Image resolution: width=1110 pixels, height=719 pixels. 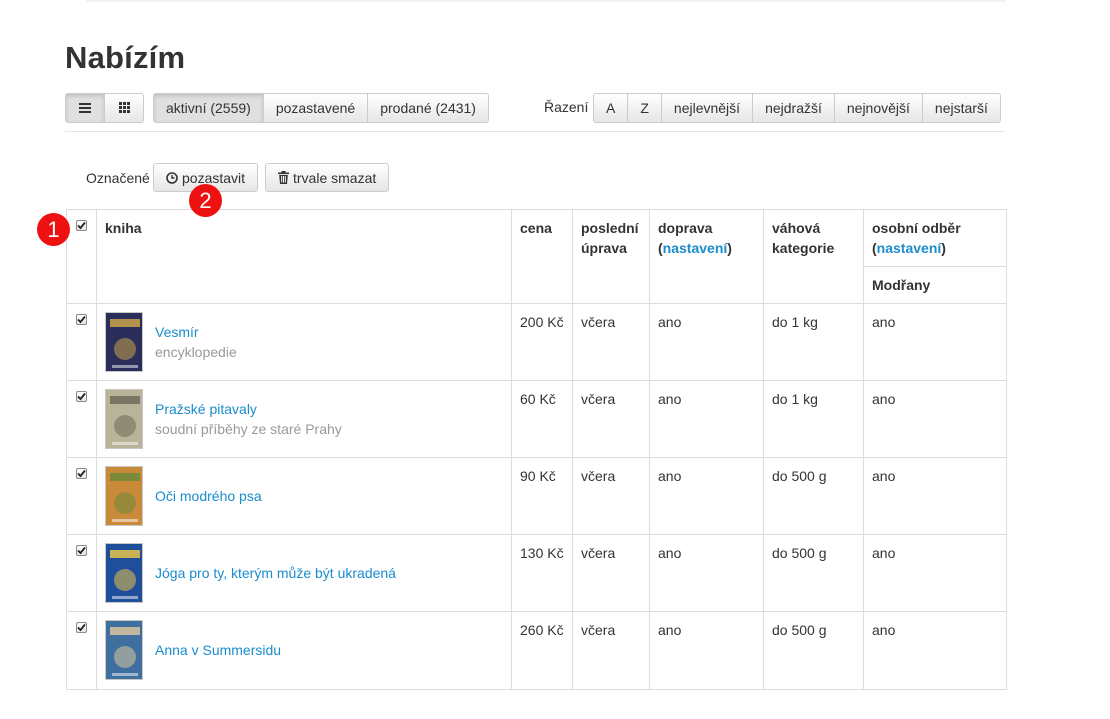 I want to click on select-all-cell, so click(x=81, y=256).